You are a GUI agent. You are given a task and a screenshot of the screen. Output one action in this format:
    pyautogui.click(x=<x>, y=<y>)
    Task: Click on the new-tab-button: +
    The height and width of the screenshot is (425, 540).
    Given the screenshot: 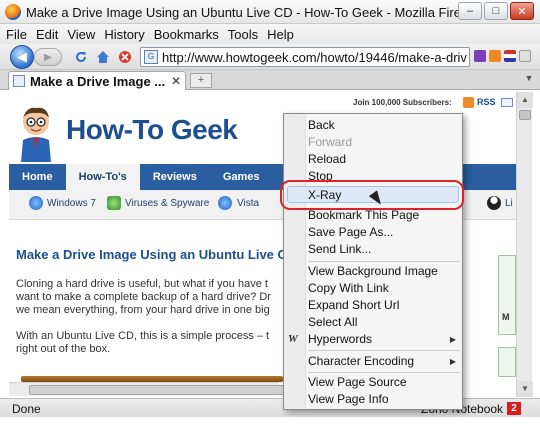 What is the action you would take?
    pyautogui.click(x=201, y=80)
    